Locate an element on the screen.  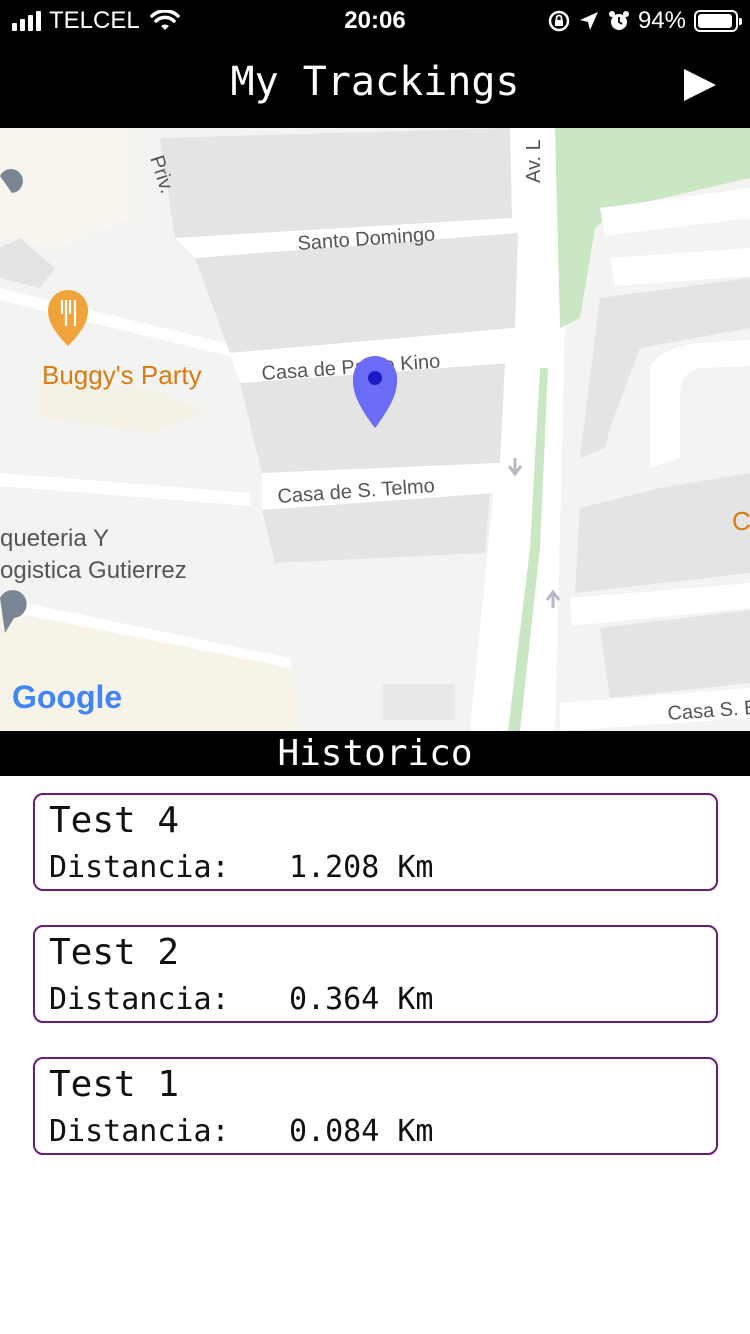
battery-fill is located at coordinates (715, 21).